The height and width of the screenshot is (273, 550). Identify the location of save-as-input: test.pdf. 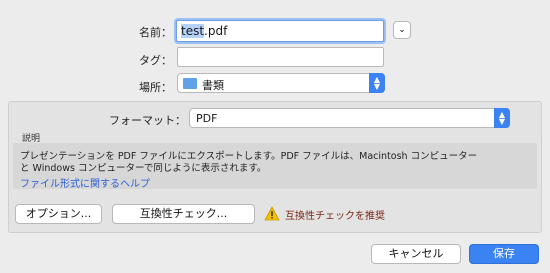
(280, 31).